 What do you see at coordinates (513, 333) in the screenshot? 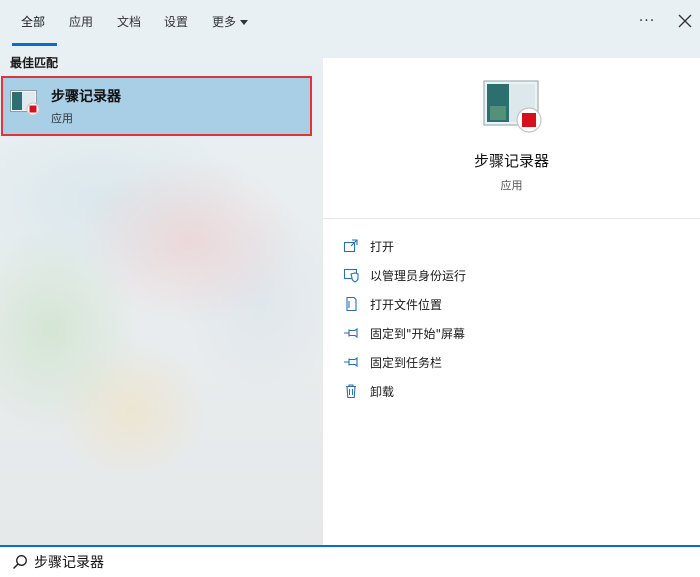
I see `action-pin-to-start: 固定到"开始"屏幕` at bounding box center [513, 333].